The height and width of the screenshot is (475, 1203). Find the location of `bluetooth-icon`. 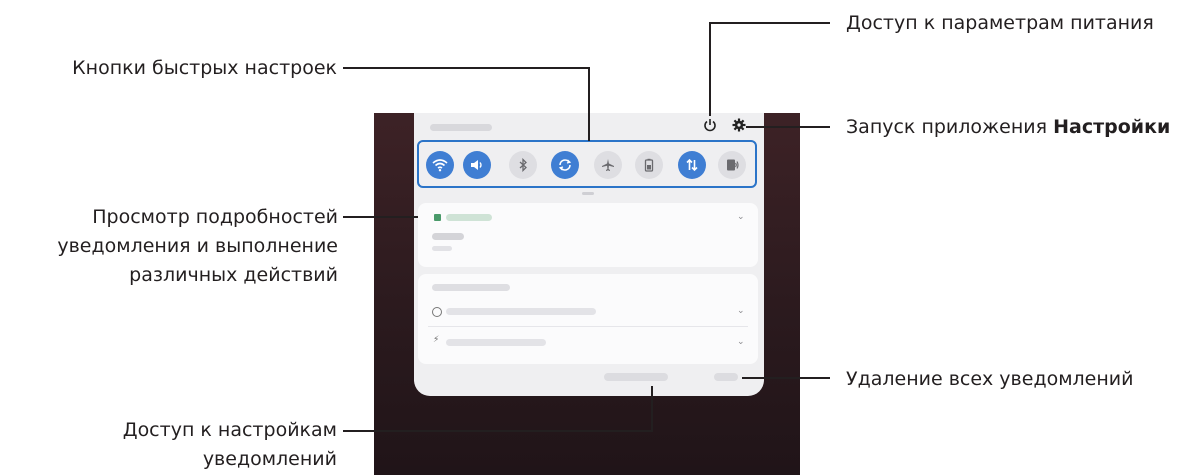

bluetooth-icon is located at coordinates (523, 165).